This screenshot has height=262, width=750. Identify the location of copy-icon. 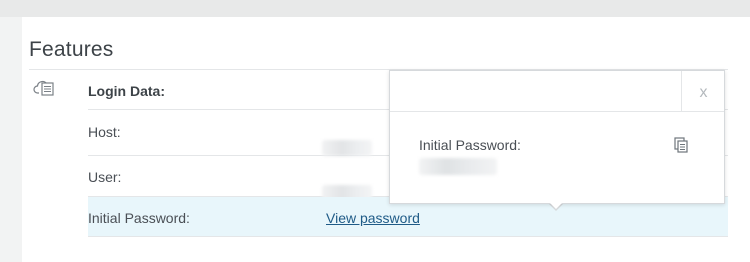
(681, 145).